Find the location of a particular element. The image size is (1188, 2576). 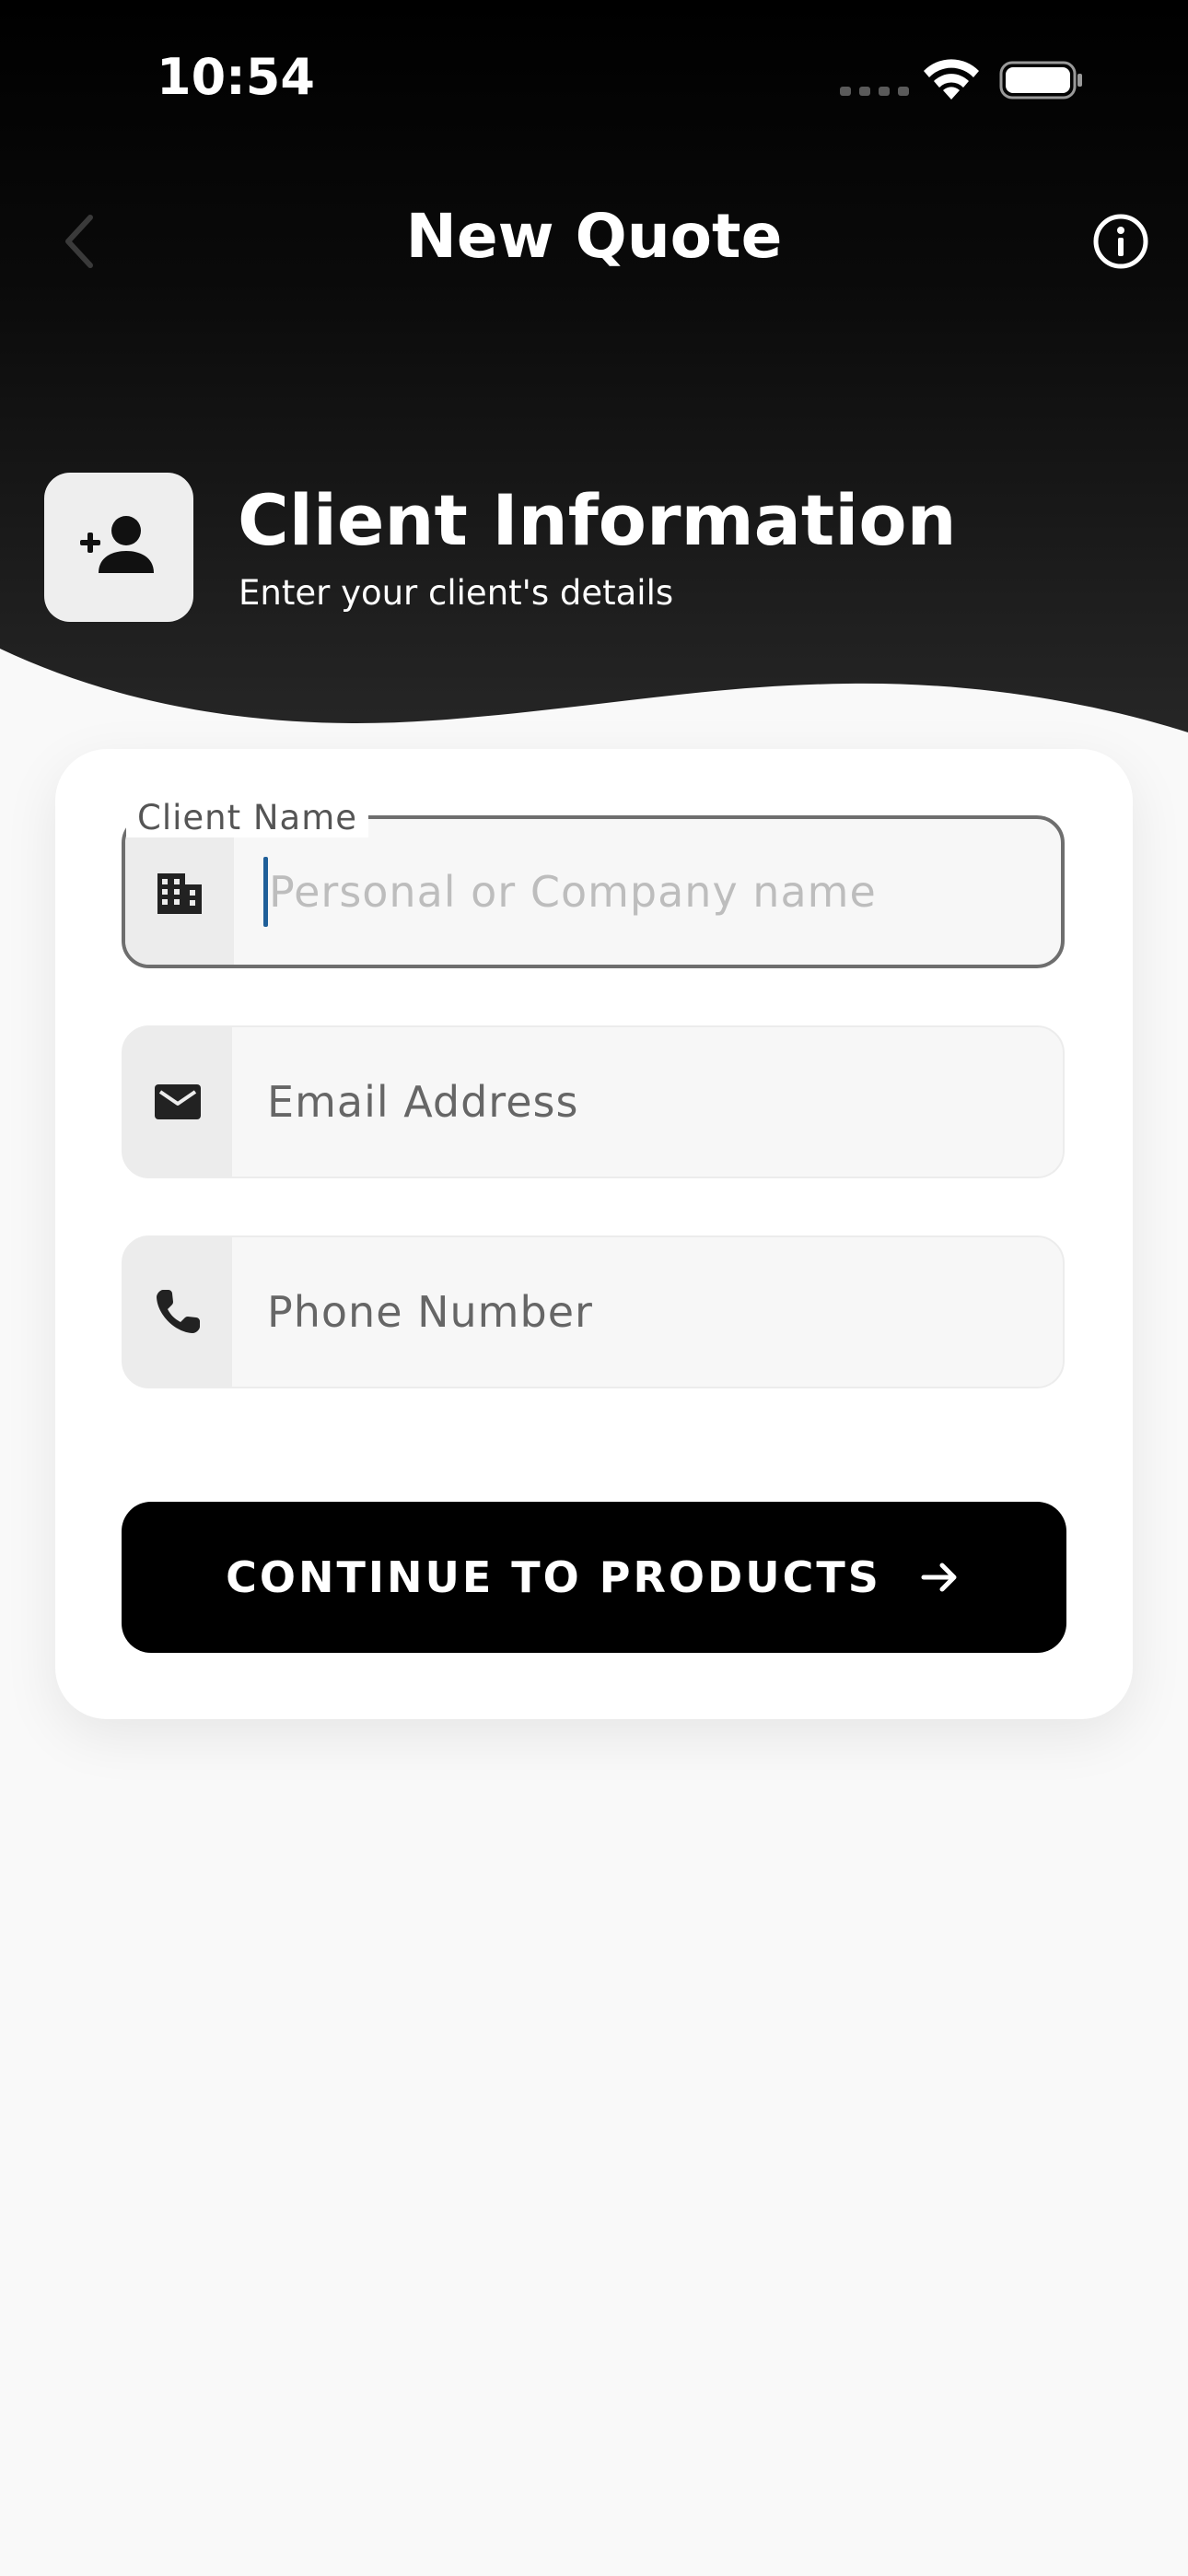

mail-icon is located at coordinates (178, 1101).